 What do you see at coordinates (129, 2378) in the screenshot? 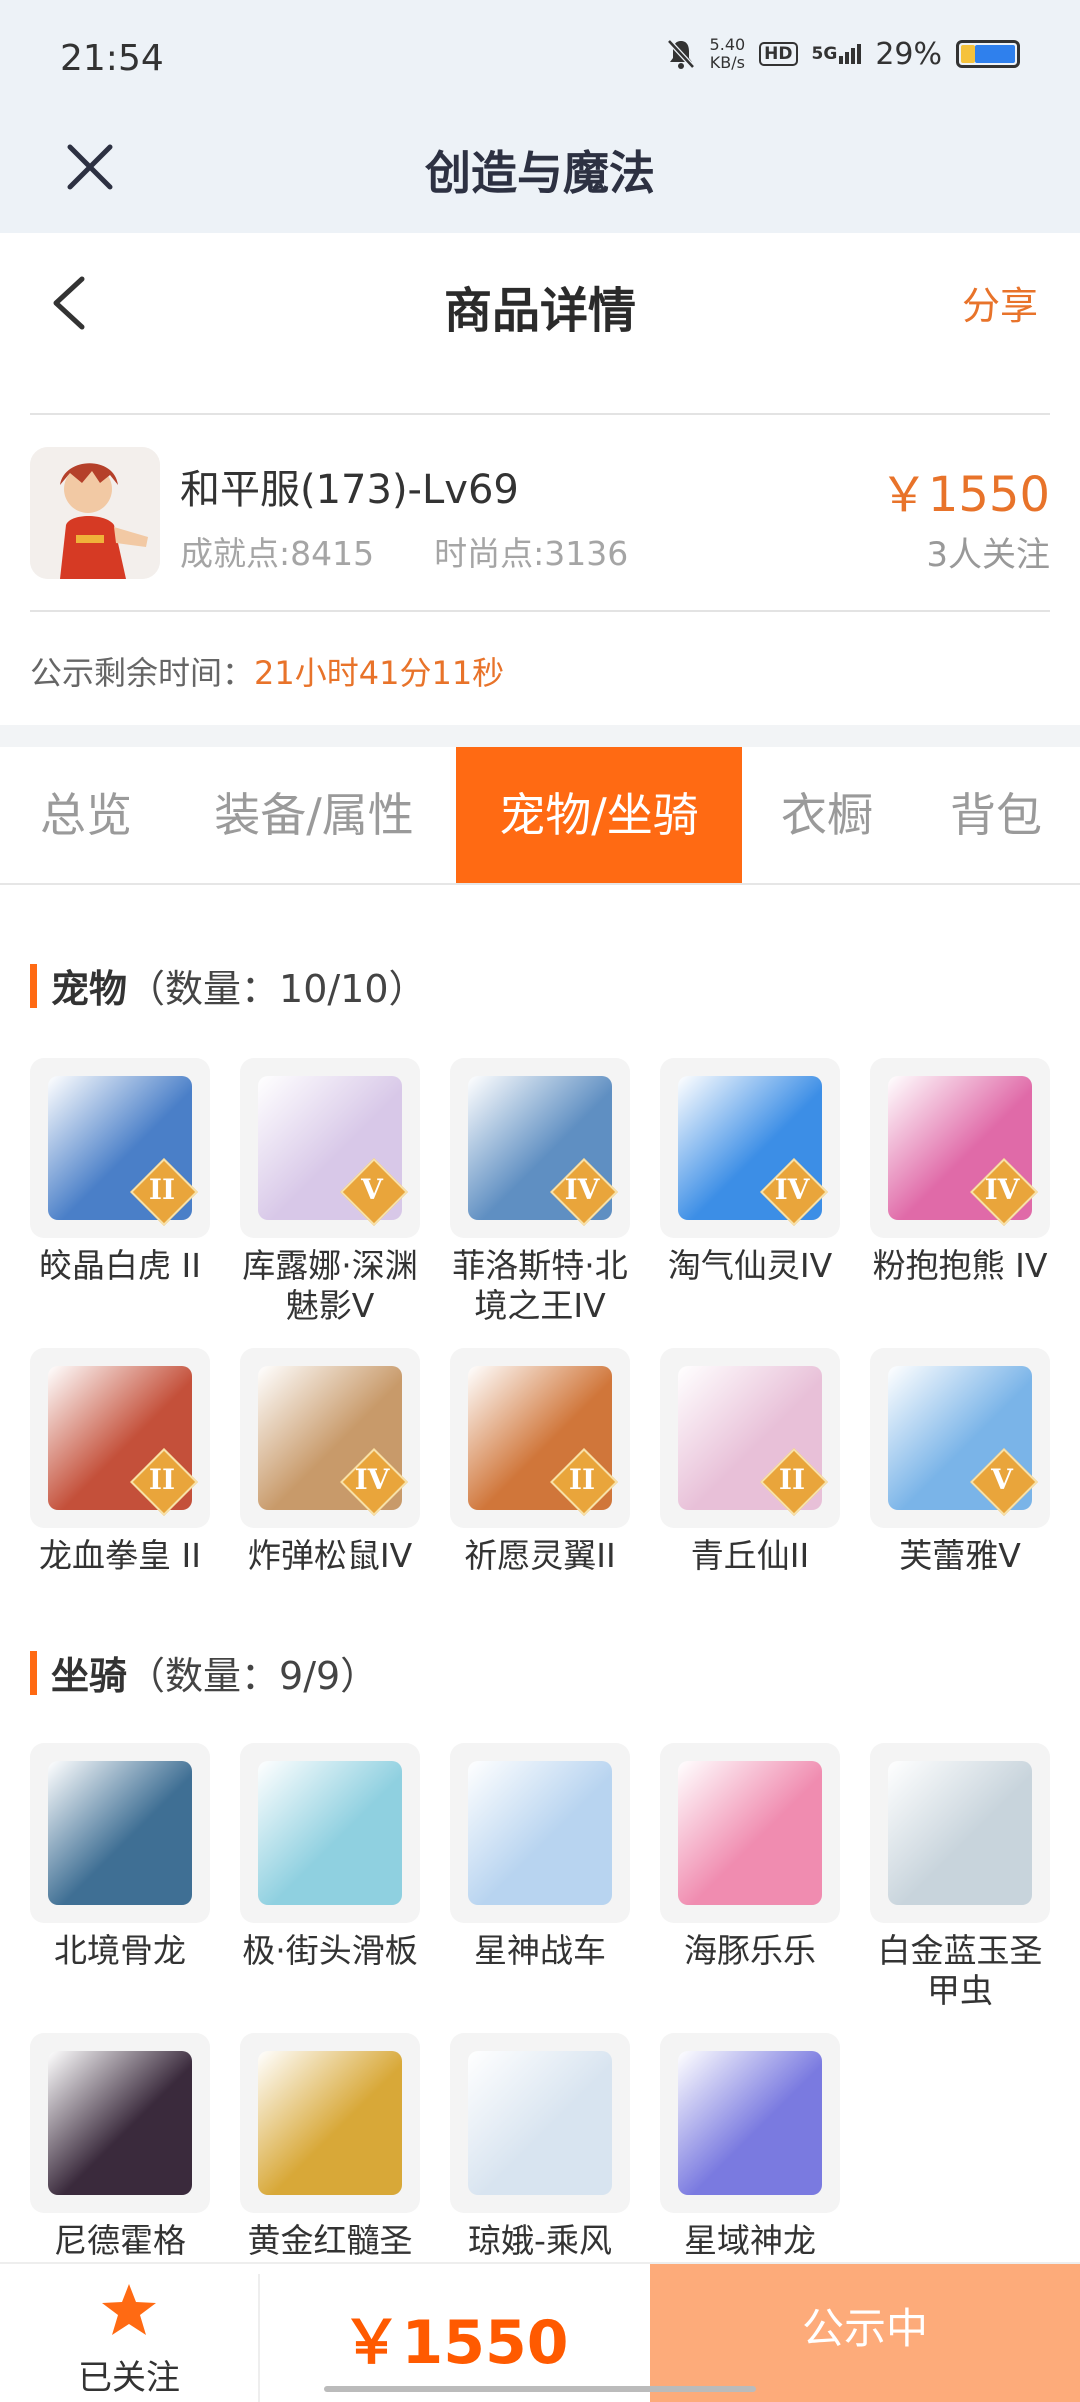
I see `follow-label: 已关注` at bounding box center [129, 2378].